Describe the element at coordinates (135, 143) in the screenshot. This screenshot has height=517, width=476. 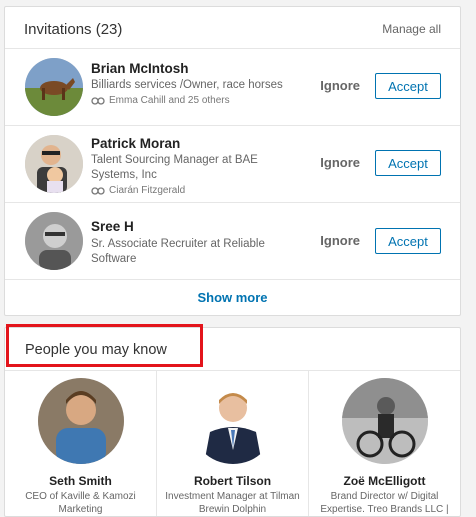
I see `invitation-name: Patrick Moran` at that location.